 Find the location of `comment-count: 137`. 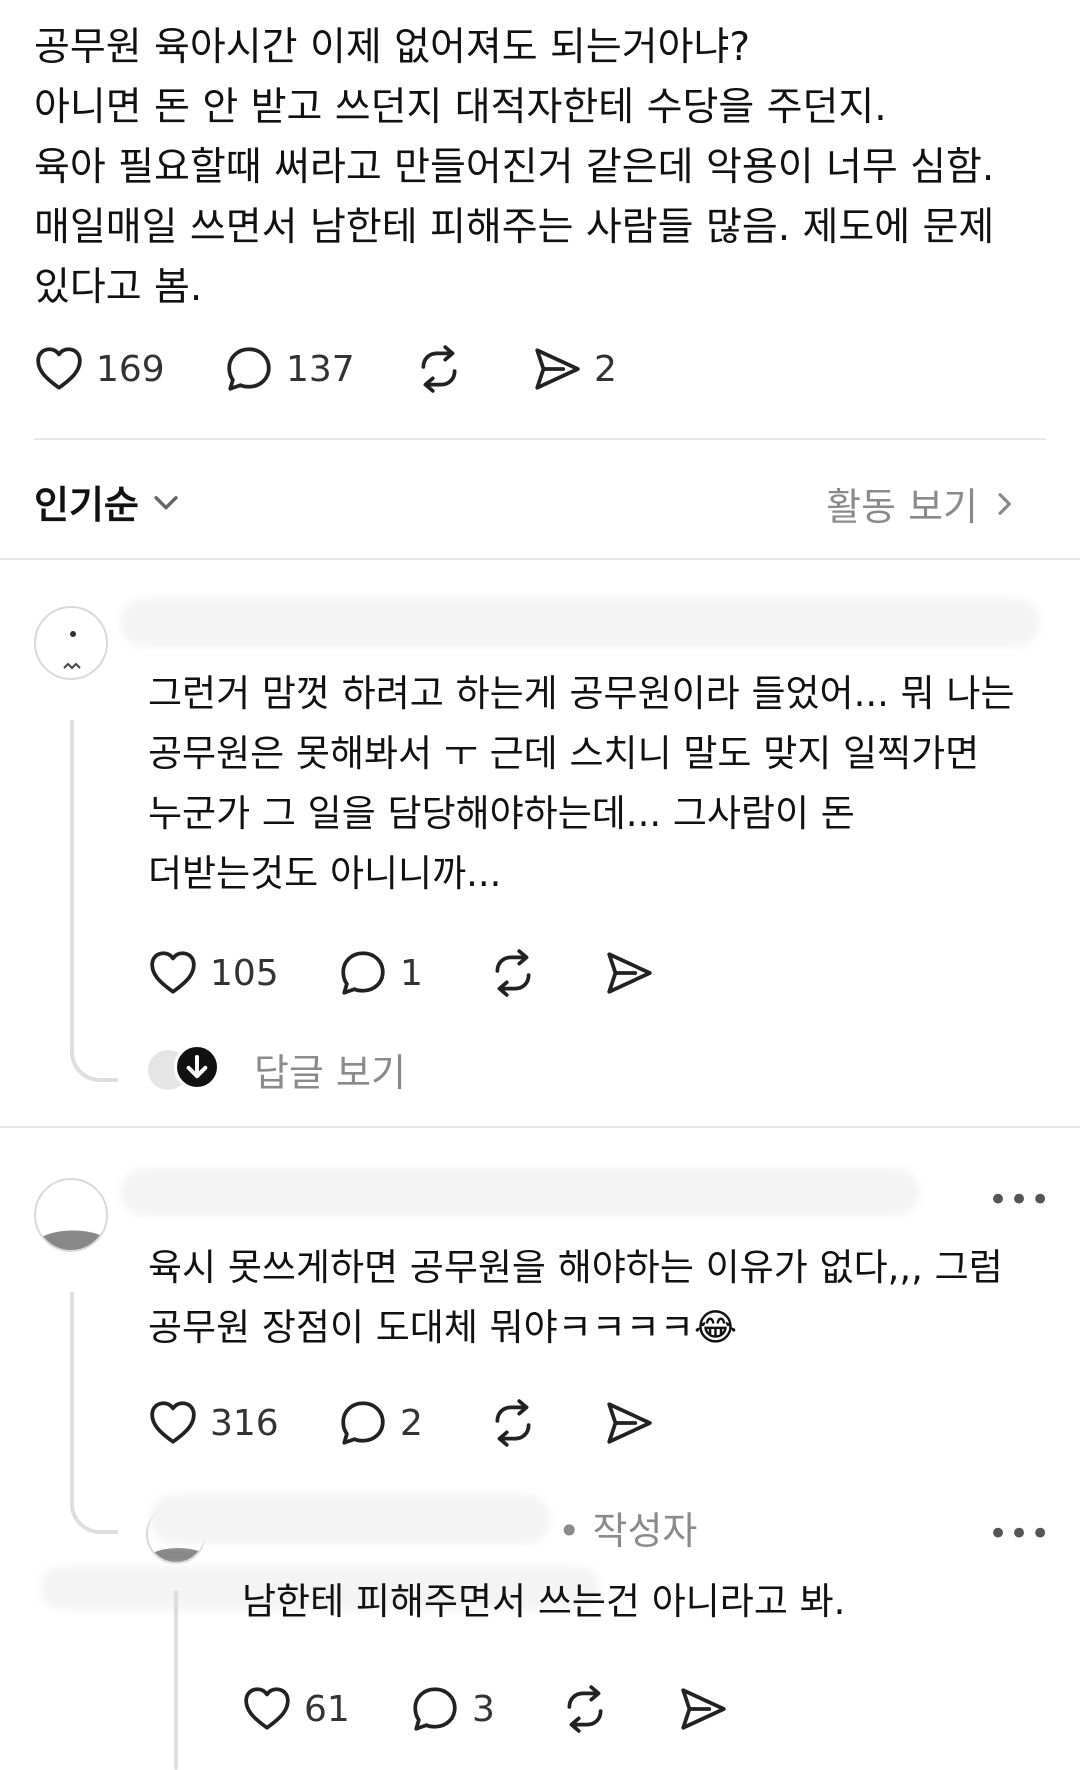

comment-count: 137 is located at coordinates (320, 369).